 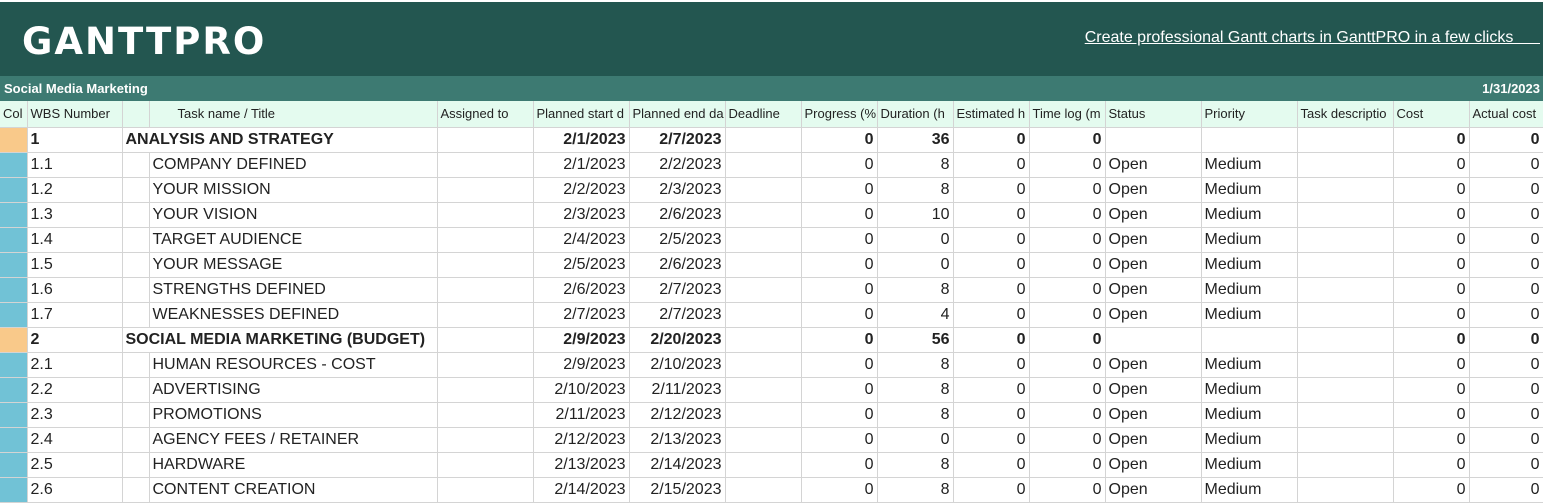 I want to click on cell-title: WEAKNESSES DEFINED, so click(x=293, y=315).